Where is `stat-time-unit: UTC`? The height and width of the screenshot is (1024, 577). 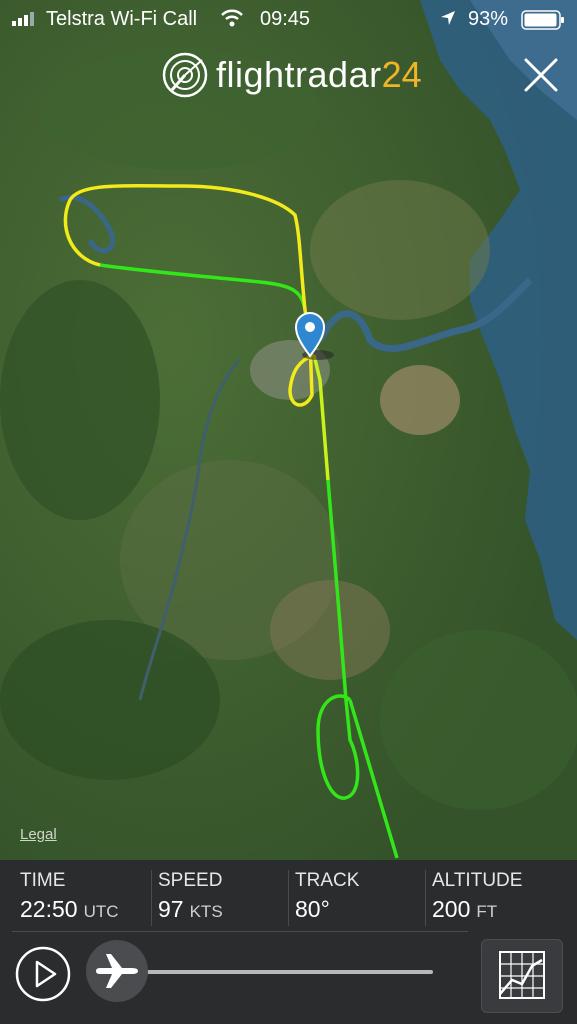
stat-time-unit: UTC is located at coordinates (101, 911).